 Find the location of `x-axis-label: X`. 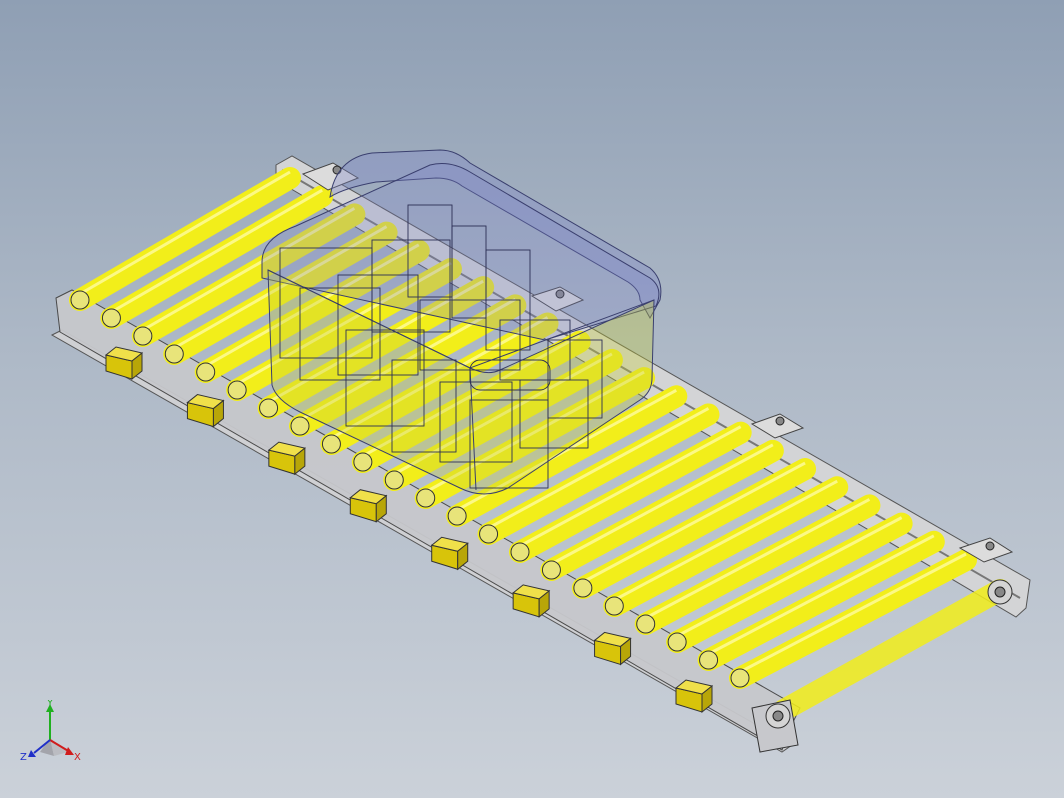

x-axis-label: X is located at coordinates (77, 757).